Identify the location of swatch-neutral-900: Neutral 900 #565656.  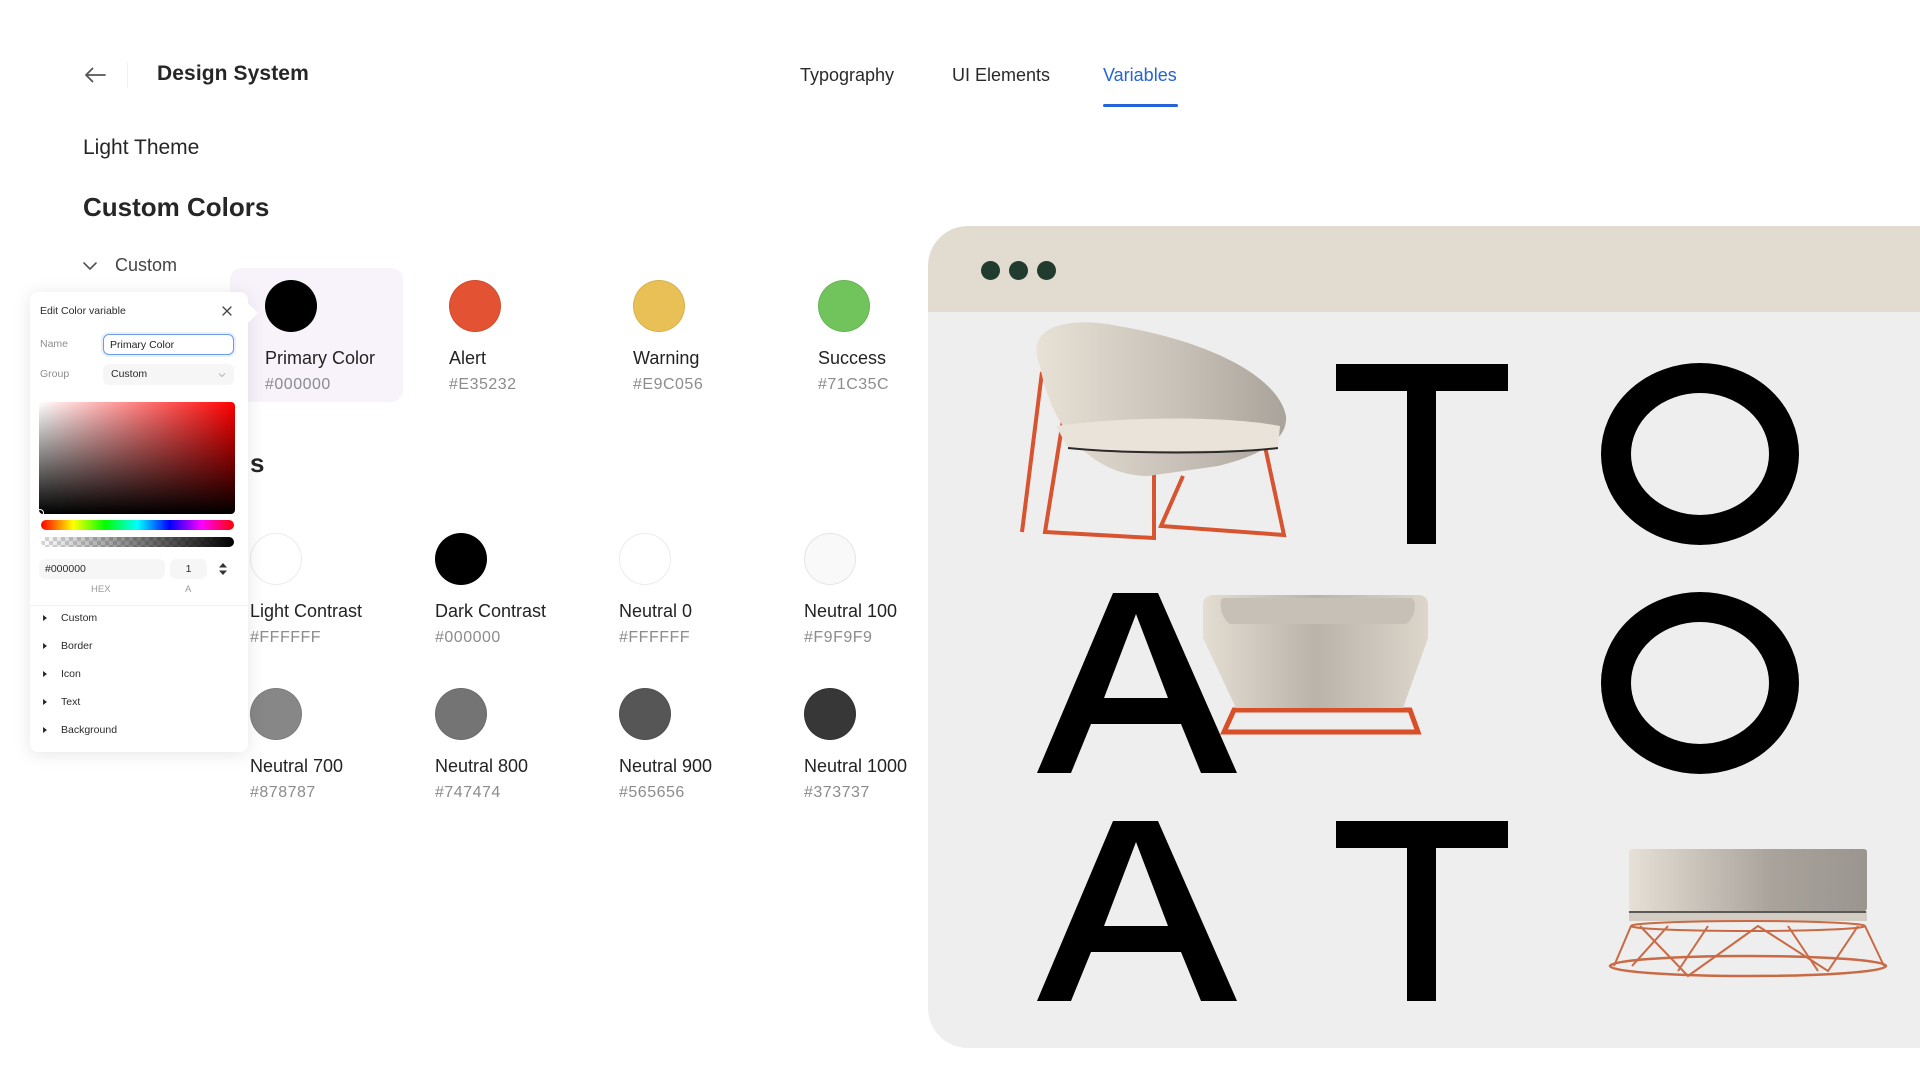
(709, 763).